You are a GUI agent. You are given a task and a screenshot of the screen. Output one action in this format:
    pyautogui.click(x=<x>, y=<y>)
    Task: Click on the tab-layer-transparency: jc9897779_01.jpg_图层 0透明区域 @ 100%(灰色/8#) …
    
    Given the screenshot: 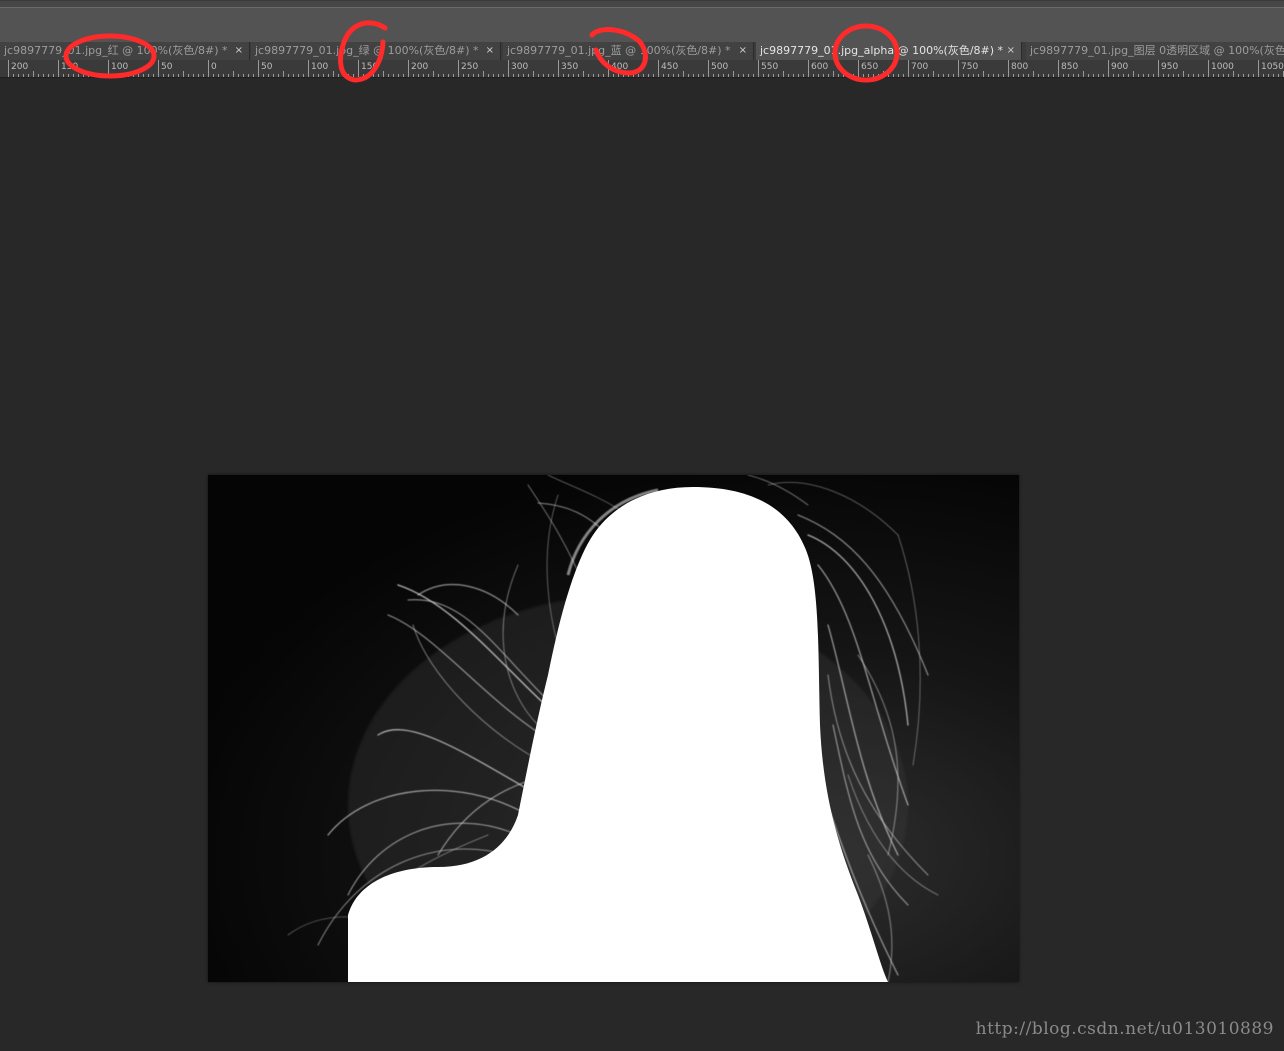 What is the action you would take?
    pyautogui.click(x=1155, y=51)
    